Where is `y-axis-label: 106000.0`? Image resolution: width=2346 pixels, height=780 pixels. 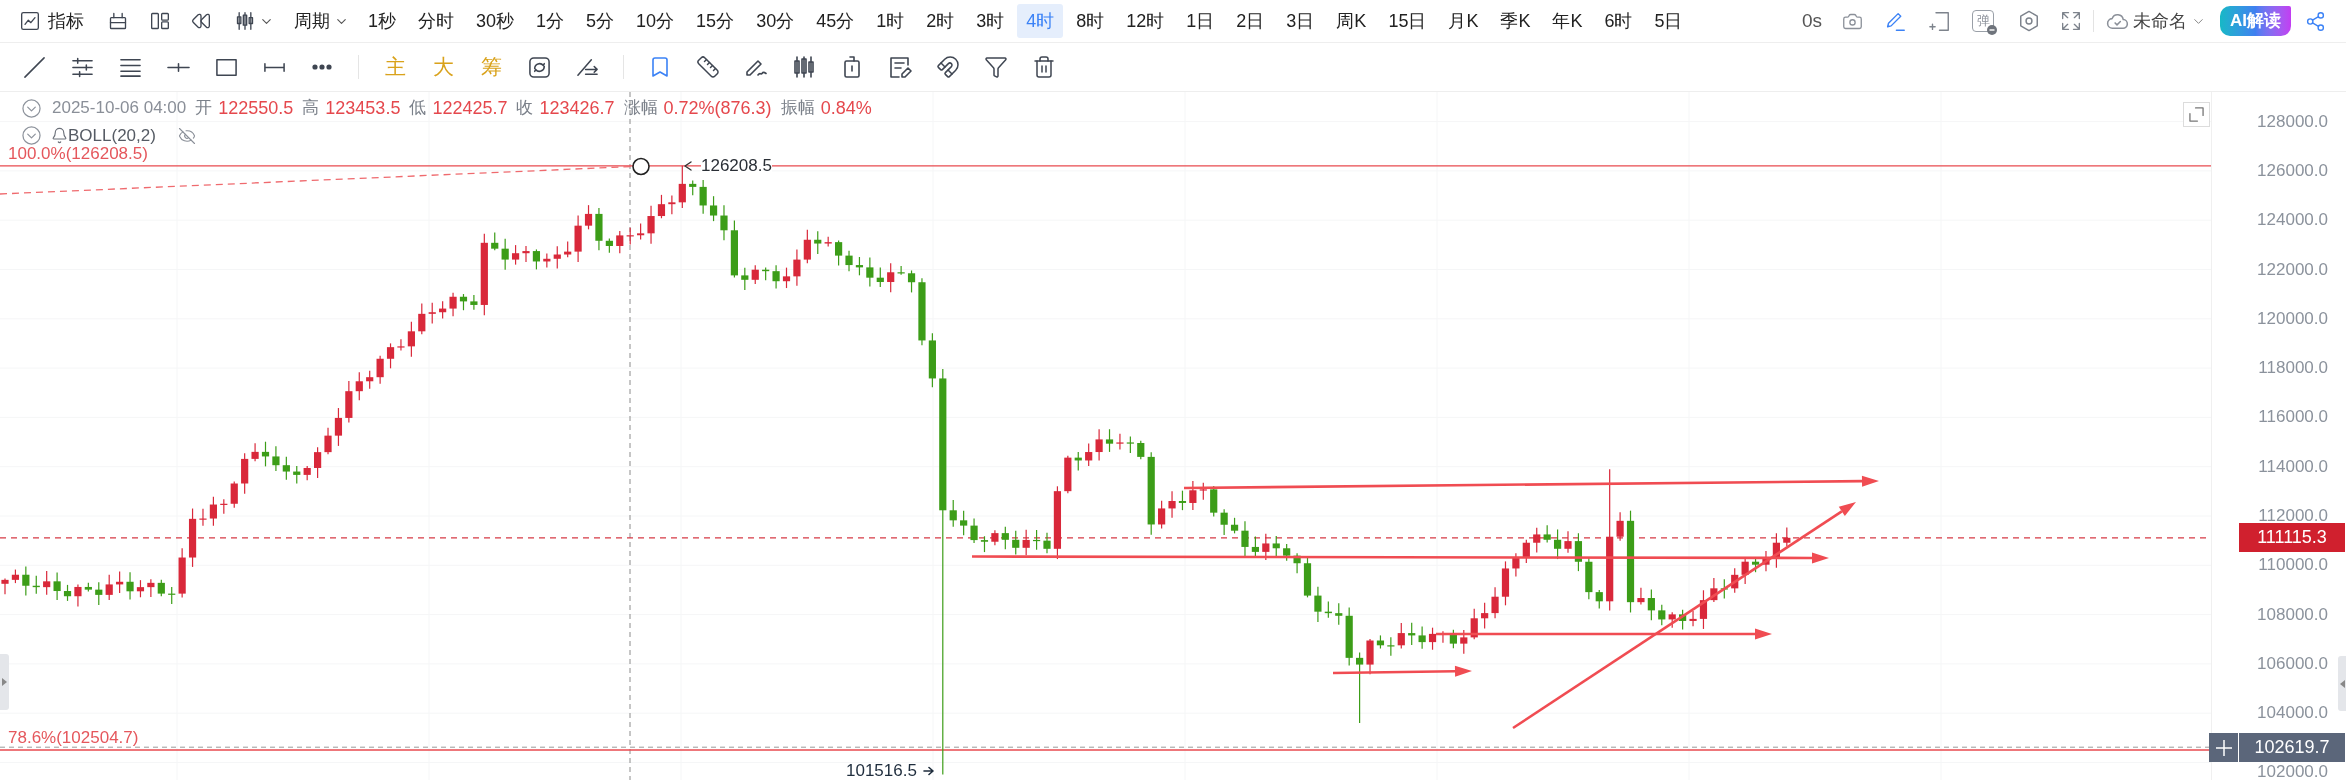
y-axis-label: 106000.0 is located at coordinates (2292, 663).